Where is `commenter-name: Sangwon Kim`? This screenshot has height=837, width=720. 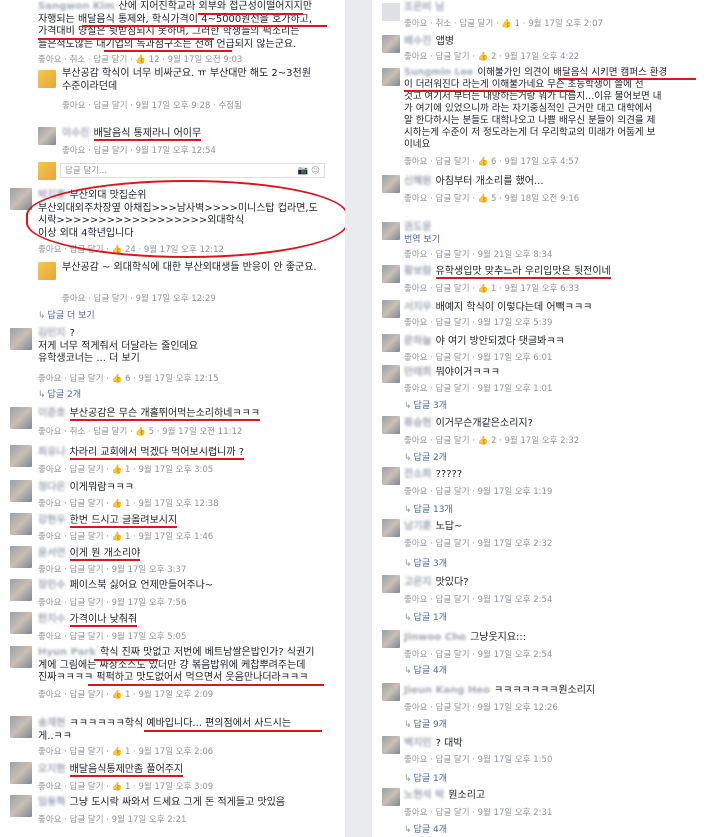
commenter-name: Sangwon Kim is located at coordinates (76, 6).